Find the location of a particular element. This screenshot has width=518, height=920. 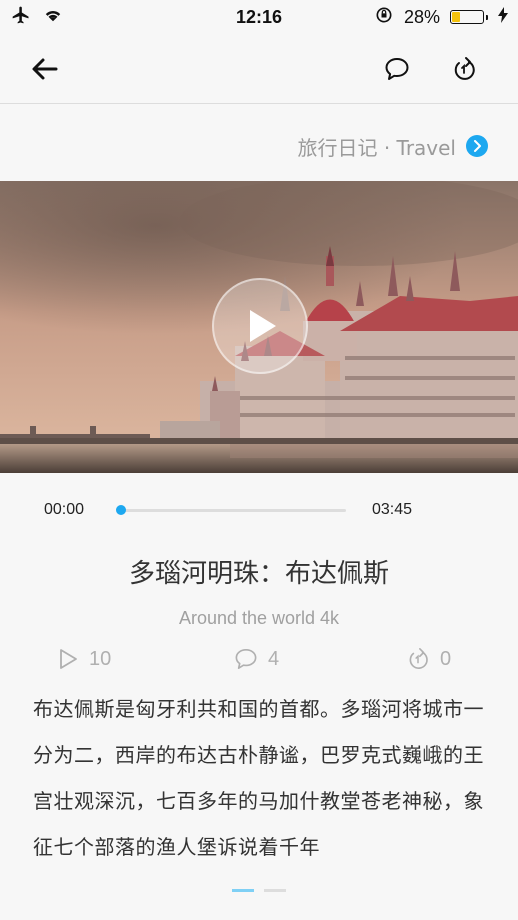

nav-bar is located at coordinates (259, 69).